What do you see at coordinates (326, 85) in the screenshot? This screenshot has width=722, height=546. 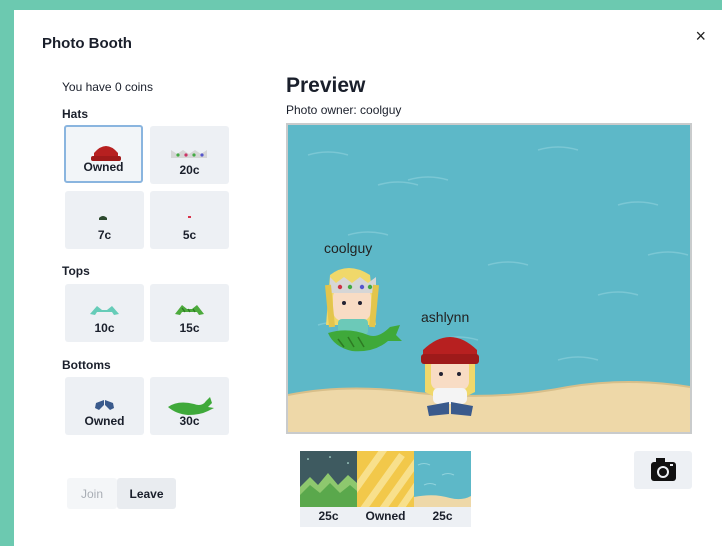 I see `preview-title: Preview` at bounding box center [326, 85].